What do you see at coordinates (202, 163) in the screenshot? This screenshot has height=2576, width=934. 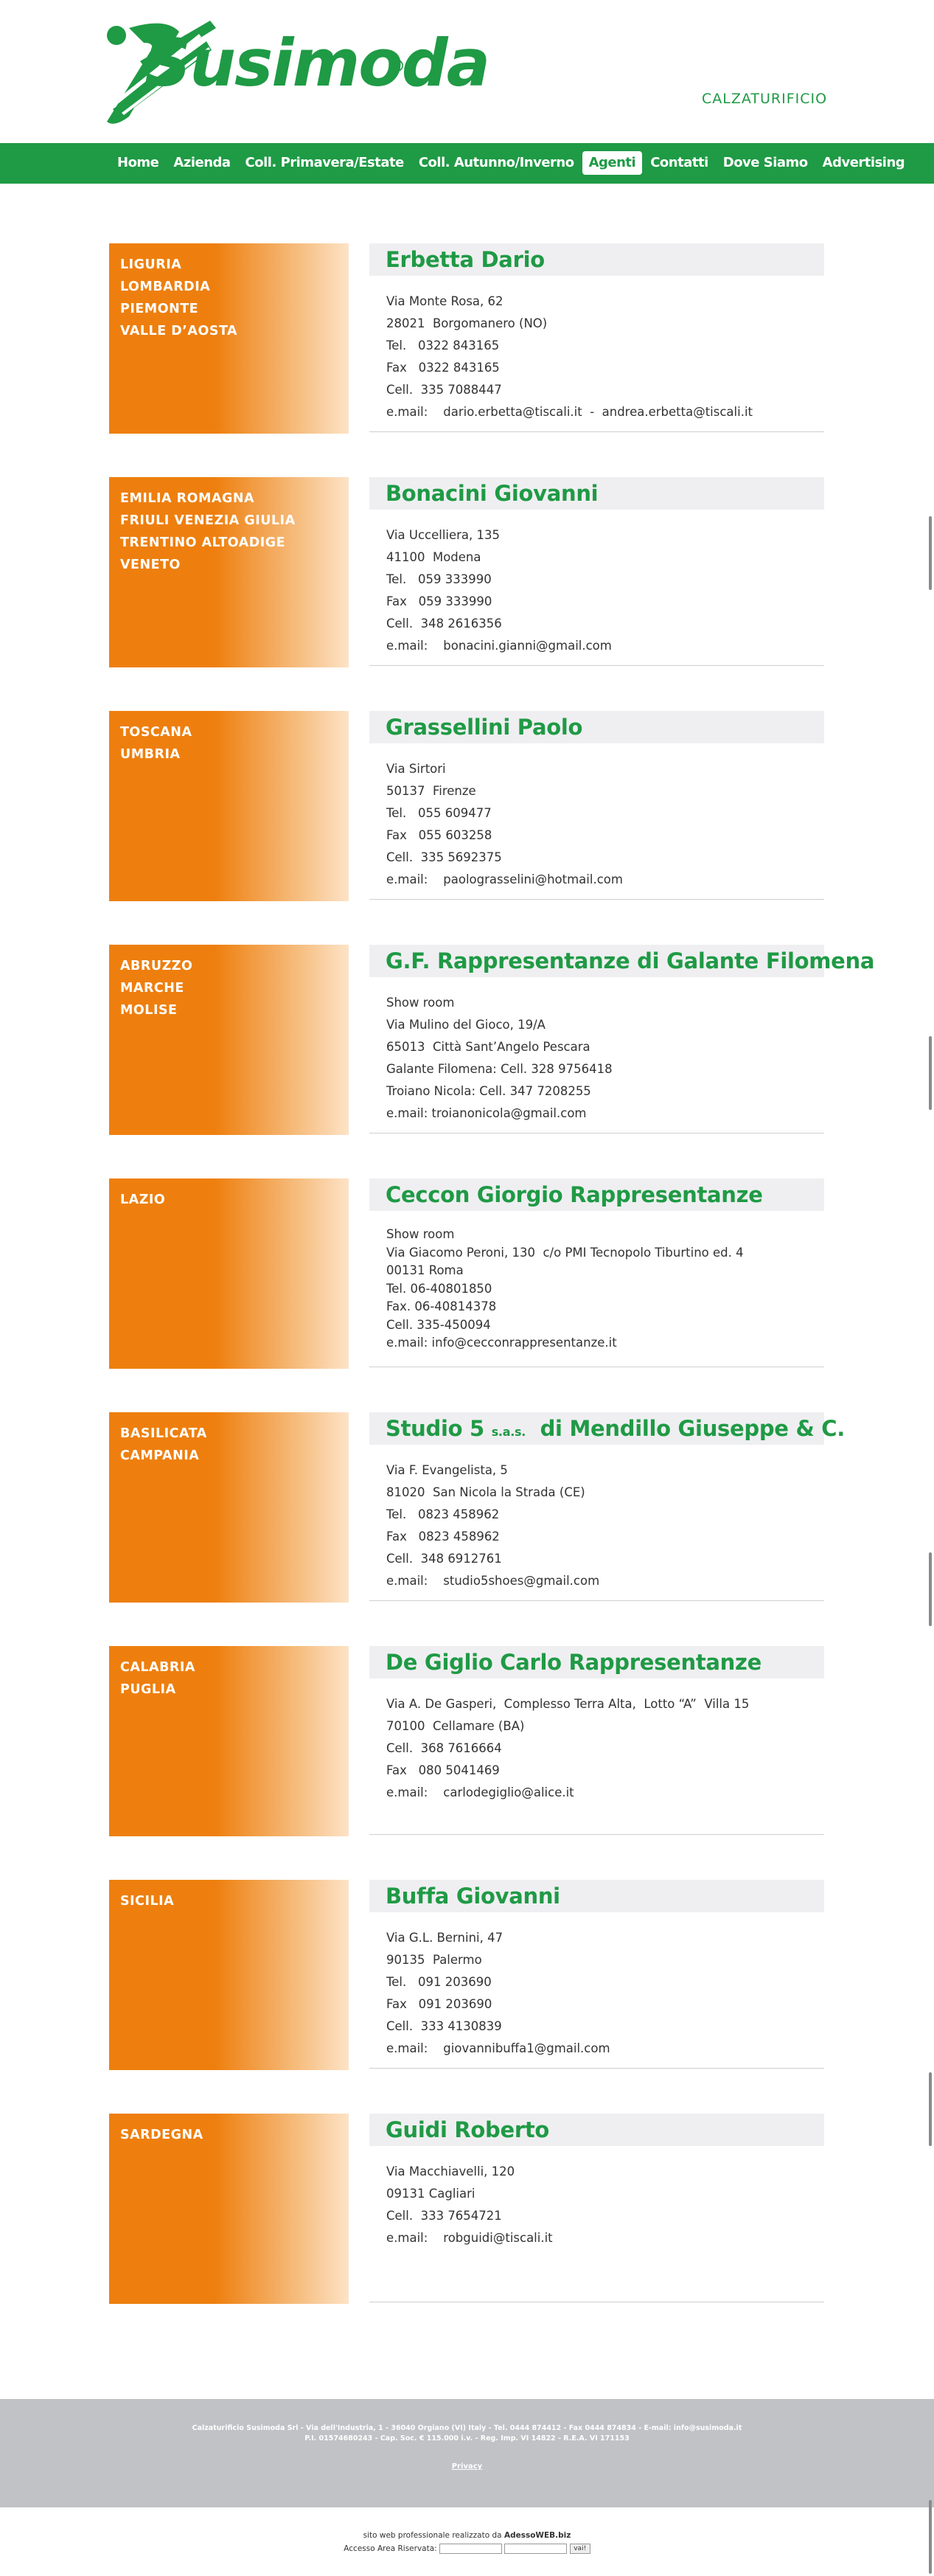 I see `nav-item-azienda: Azienda` at bounding box center [202, 163].